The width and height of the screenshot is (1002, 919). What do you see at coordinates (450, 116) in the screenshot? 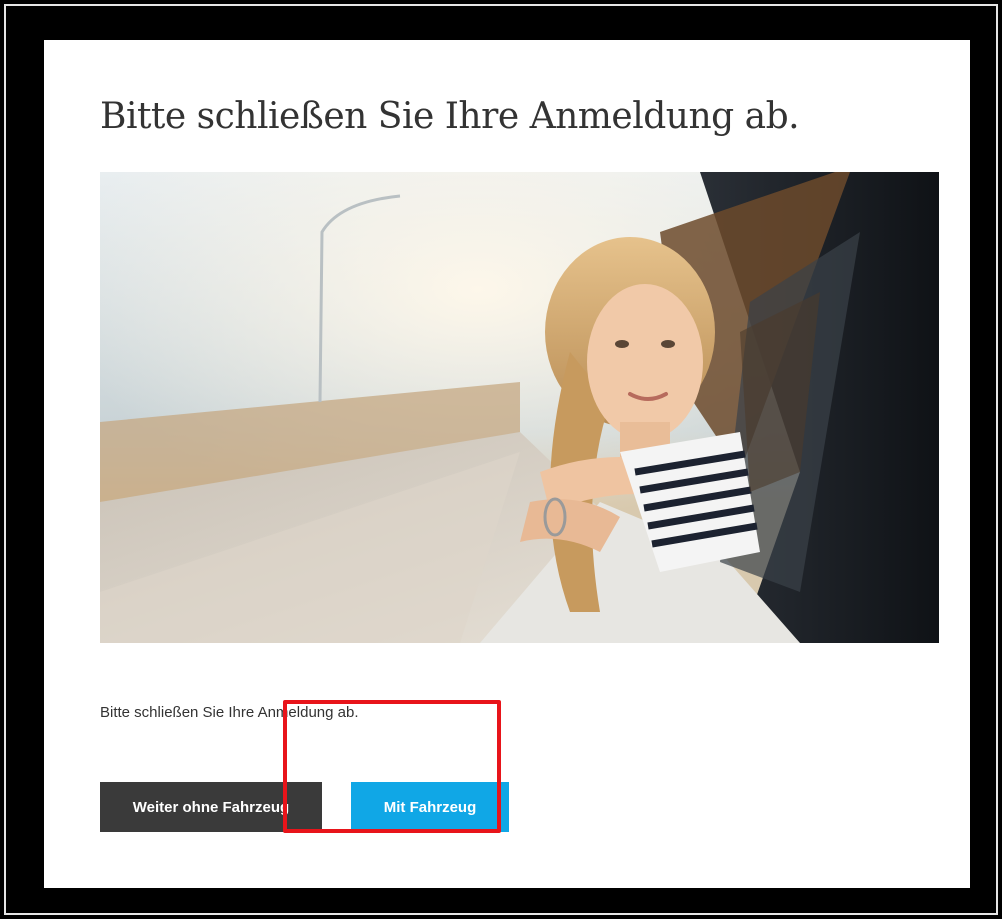
I see `page-title: Bitte schließen Sie Ihre Anmeldung ab.` at bounding box center [450, 116].